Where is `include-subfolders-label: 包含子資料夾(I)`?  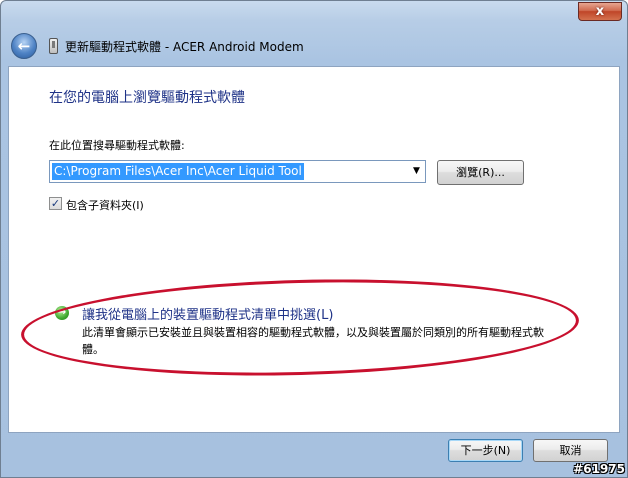 include-subfolders-label: 包含子資料夾(I) is located at coordinates (105, 205).